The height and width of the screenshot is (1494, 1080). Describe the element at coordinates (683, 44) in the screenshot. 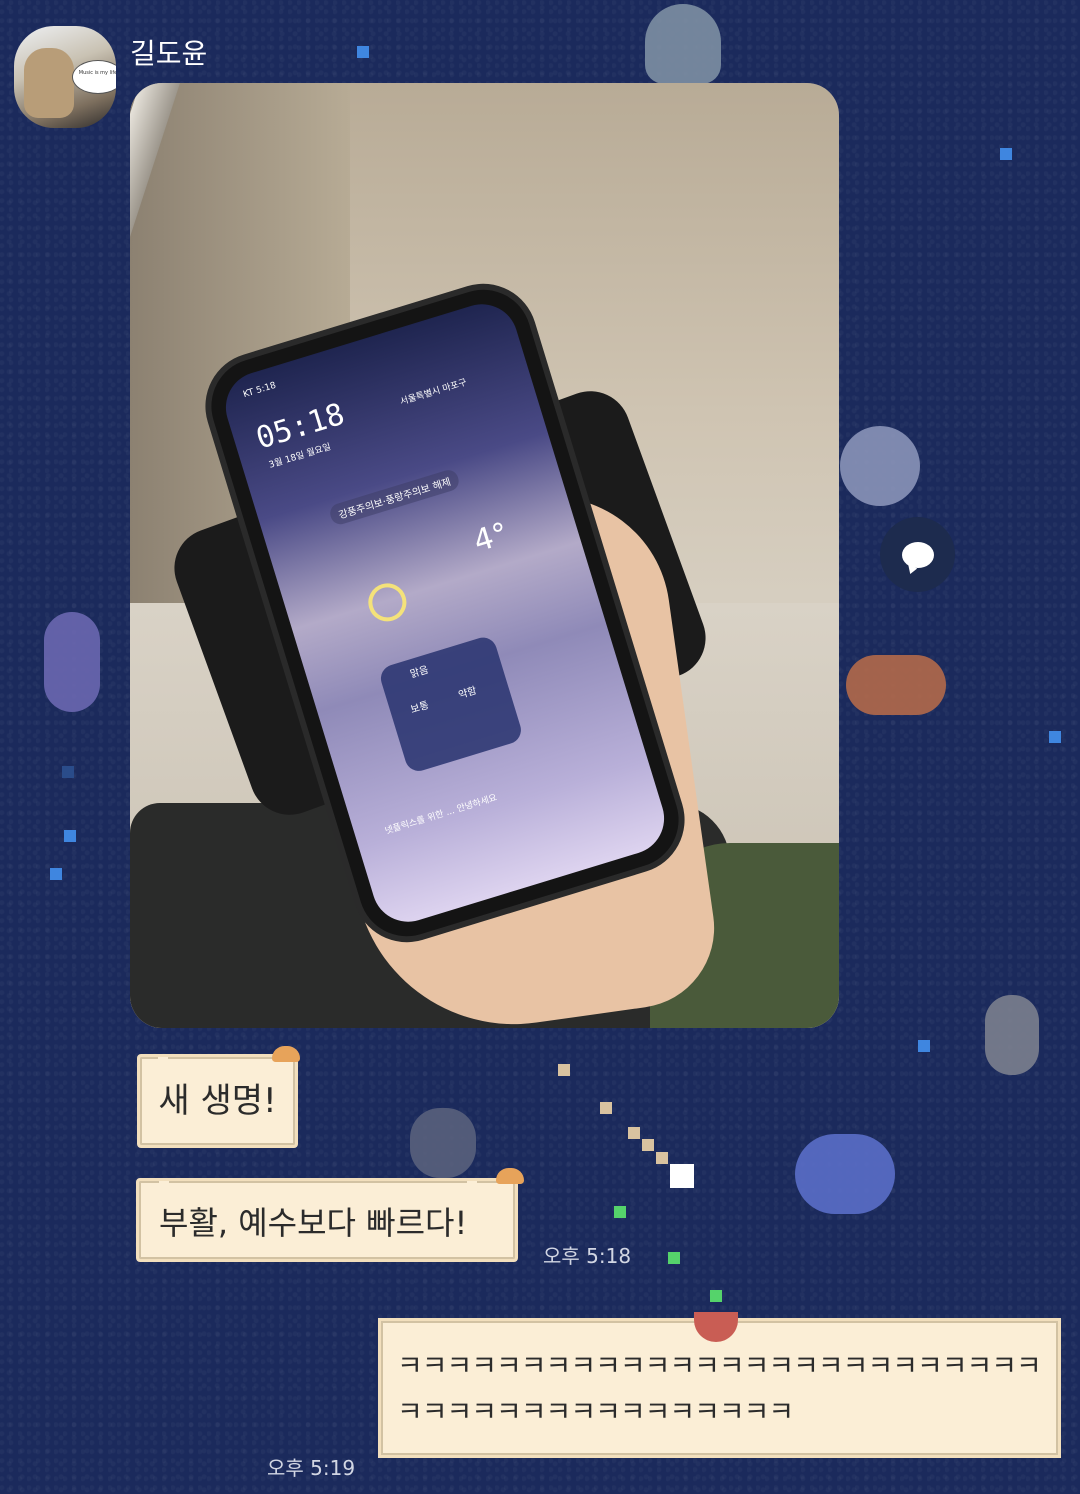

I see `critter-turban-icon` at that location.